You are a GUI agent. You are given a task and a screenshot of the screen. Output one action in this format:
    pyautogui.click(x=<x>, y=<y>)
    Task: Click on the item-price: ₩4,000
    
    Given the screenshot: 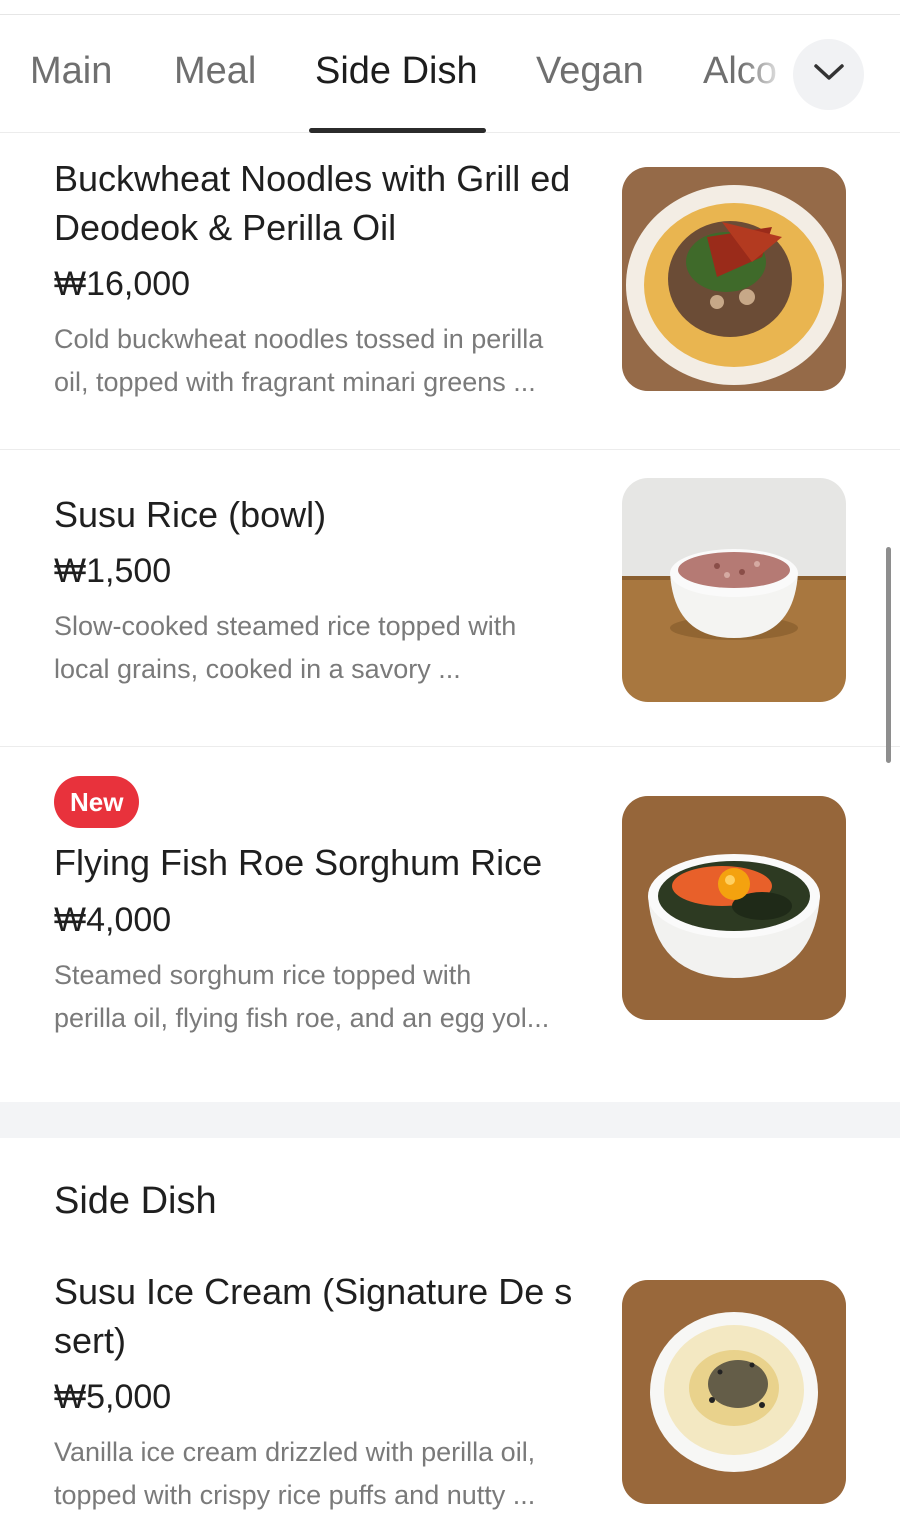 What is the action you would take?
    pyautogui.click(x=113, y=920)
    